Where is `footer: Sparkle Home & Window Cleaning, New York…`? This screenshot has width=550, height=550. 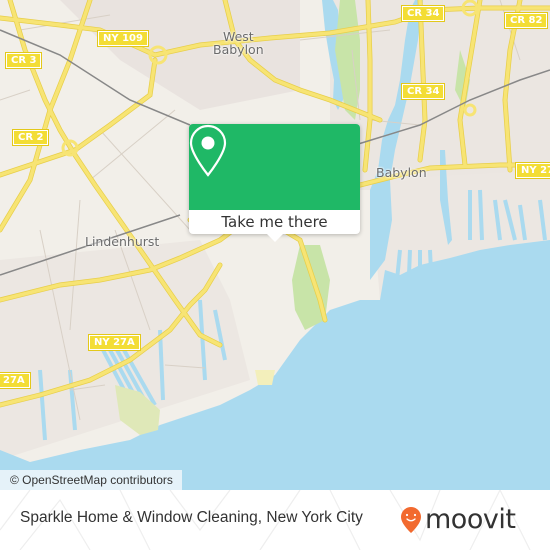 footer: Sparkle Home & Window Cleaning, New York… is located at coordinates (275, 520).